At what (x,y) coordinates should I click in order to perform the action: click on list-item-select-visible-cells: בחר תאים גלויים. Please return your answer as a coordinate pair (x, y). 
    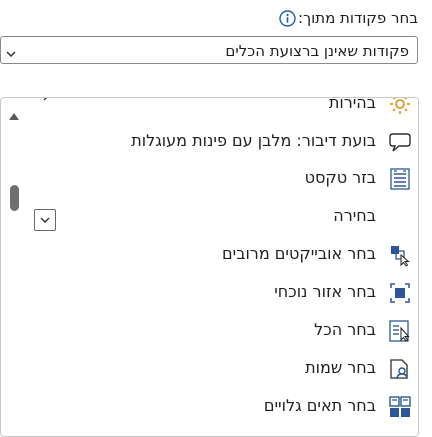
    Looking at the image, I should click on (209, 407).